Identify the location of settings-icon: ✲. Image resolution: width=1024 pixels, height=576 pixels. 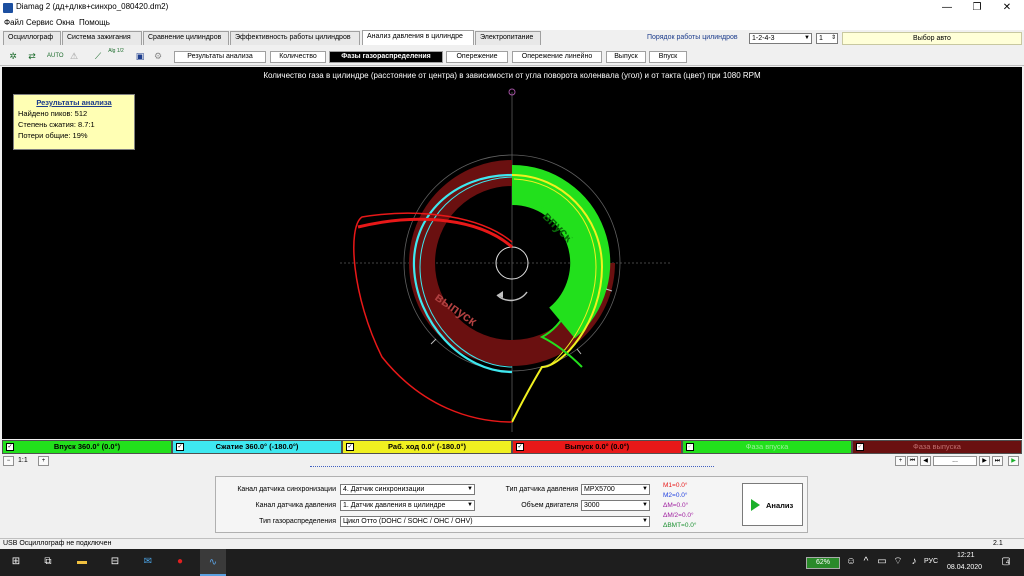
(13, 56).